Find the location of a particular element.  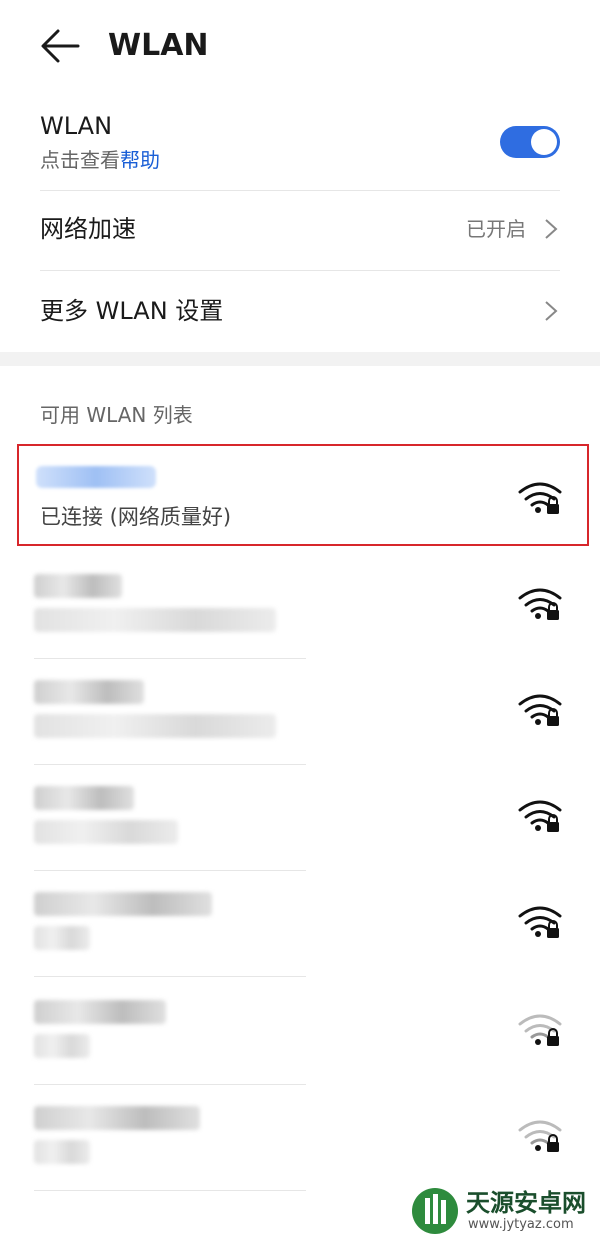

watermark: 天源安卓网 www.jytyaz.com is located at coordinates (502, 1212).